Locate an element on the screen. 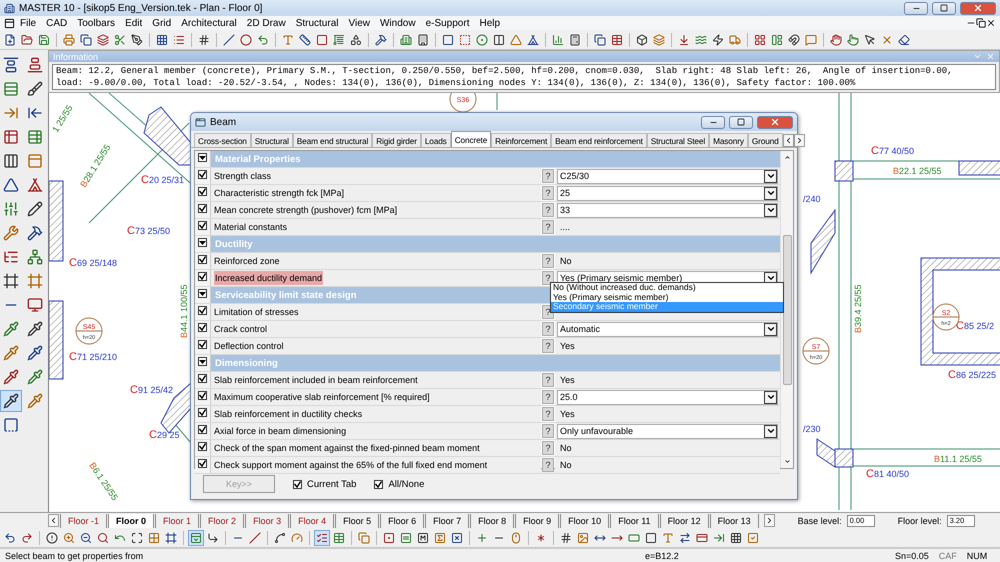 This screenshot has height=562, width=1000. column-label: C91 25/42 is located at coordinates (151, 390).